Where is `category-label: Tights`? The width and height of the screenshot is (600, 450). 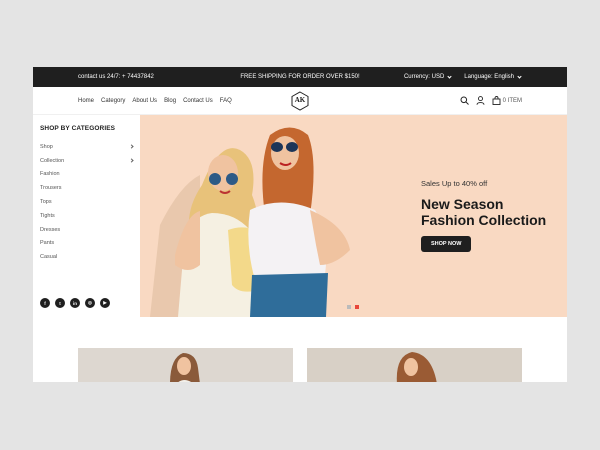 category-label: Tights is located at coordinates (47, 215).